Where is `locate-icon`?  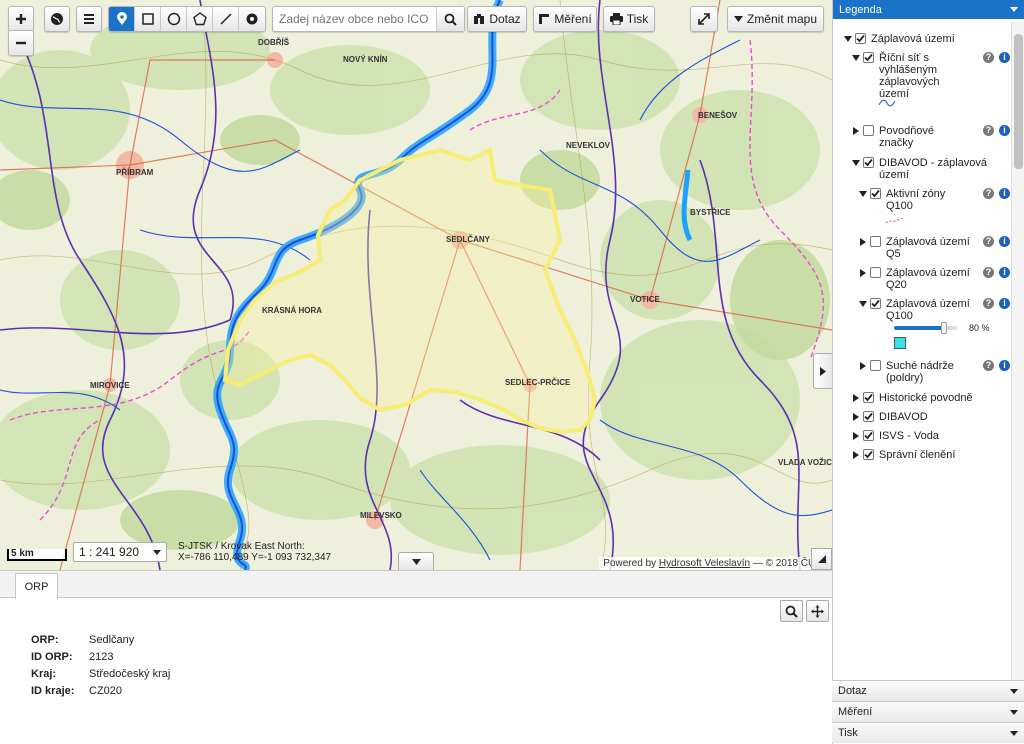 locate-icon is located at coordinates (252, 19).